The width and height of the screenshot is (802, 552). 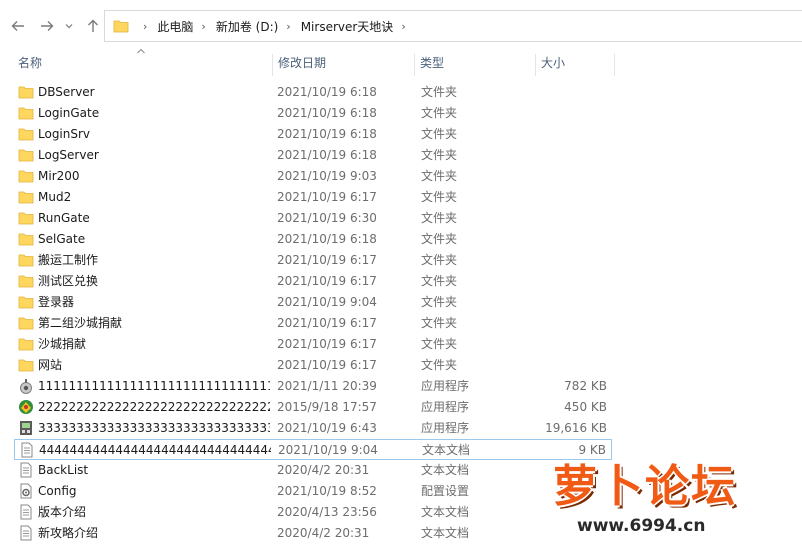 What do you see at coordinates (175, 26) in the screenshot?
I see `breadcrumb-this-pc: 此电脑` at bounding box center [175, 26].